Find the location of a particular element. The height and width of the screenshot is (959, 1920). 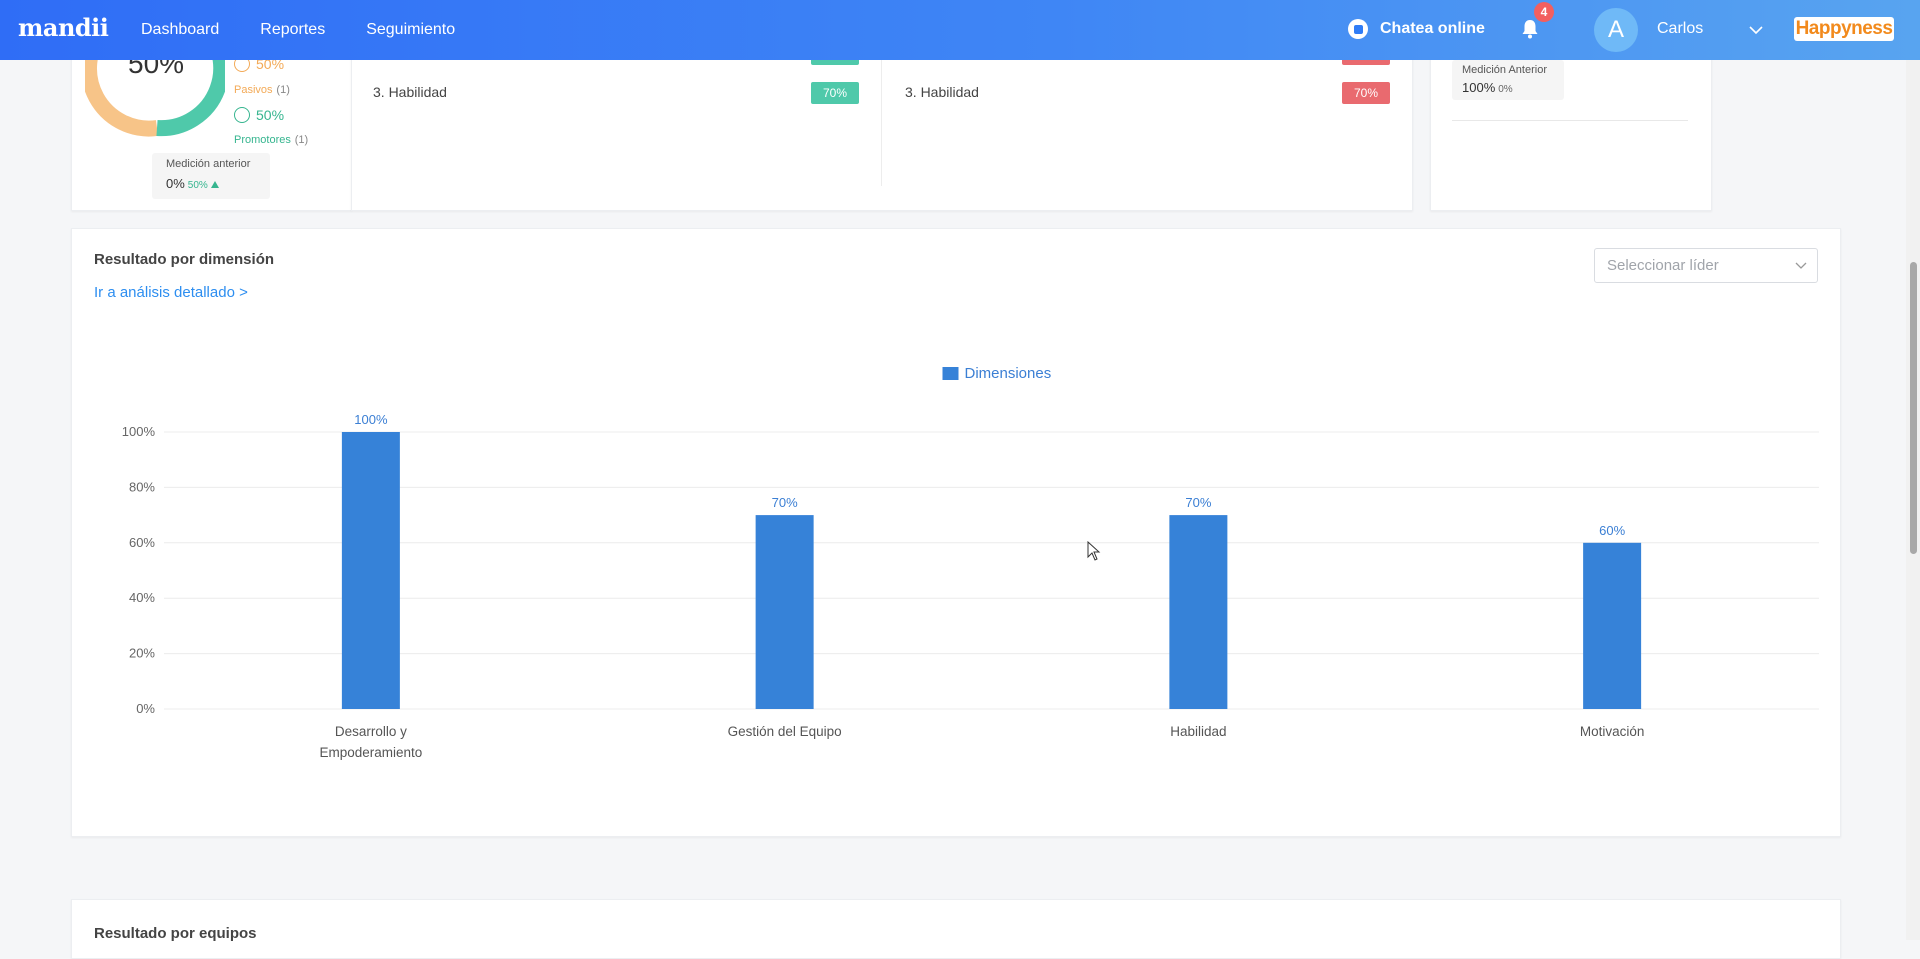

app-logo: mandii is located at coordinates (63, 27).